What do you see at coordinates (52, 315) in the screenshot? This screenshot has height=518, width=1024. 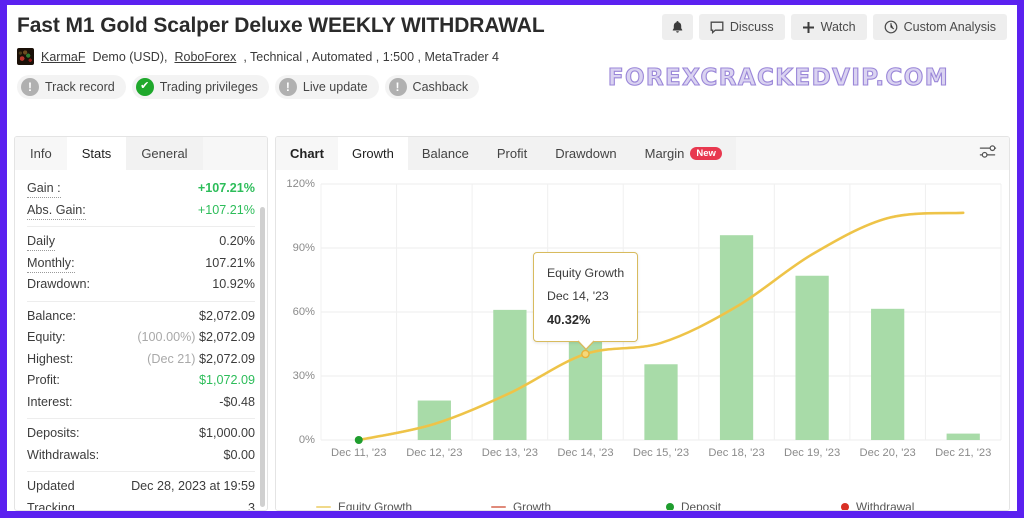 I see `stats-label: Balance:` at bounding box center [52, 315].